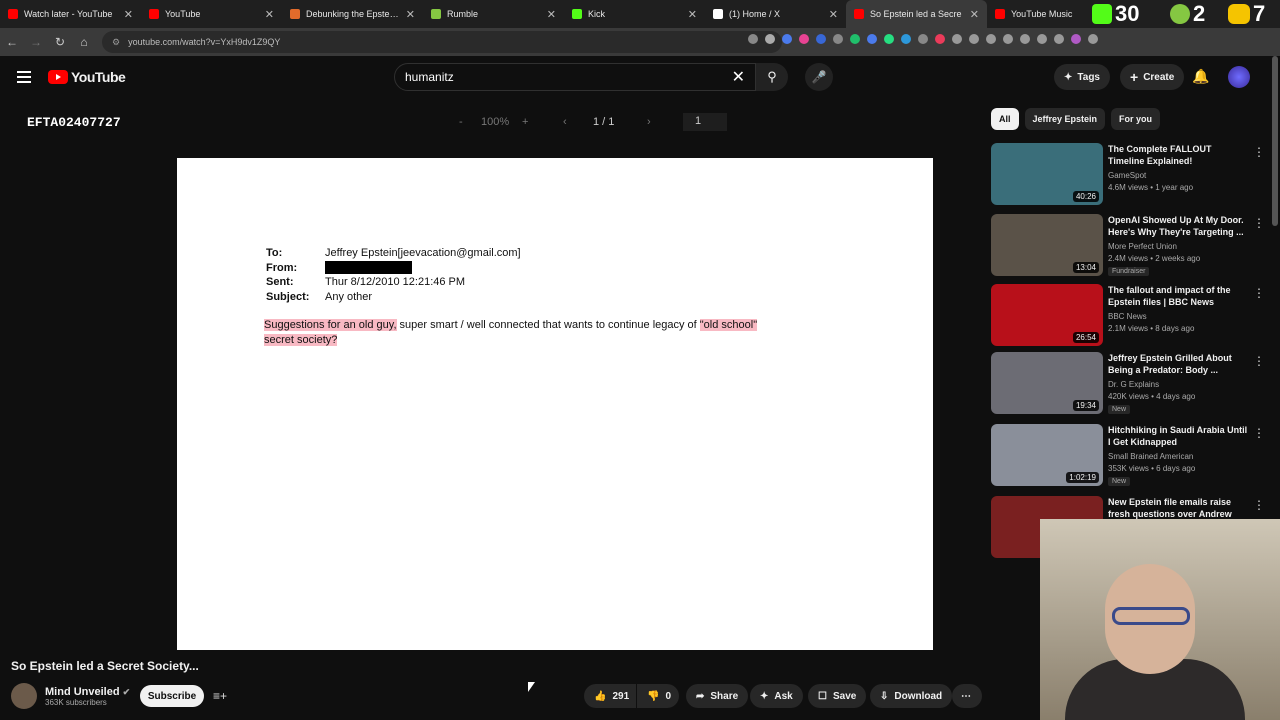 The height and width of the screenshot is (720, 1280). Describe the element at coordinates (911, 696) in the screenshot. I see `download-button: ⇩ Download` at that location.